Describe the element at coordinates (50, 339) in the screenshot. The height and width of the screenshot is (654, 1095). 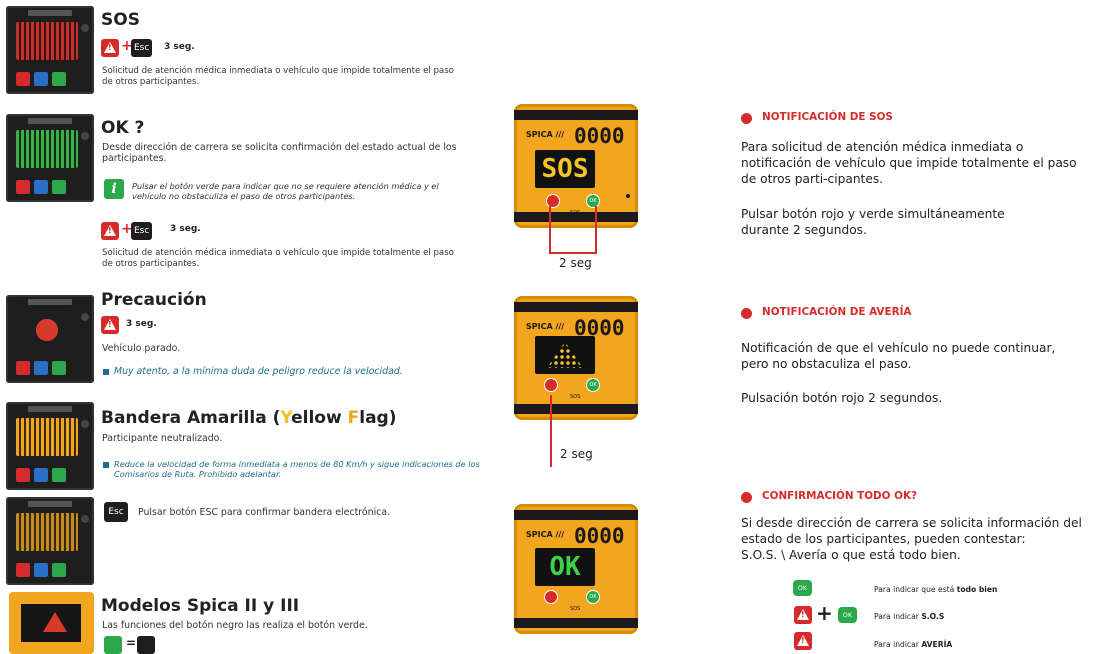
I see `device-photo-precaucion` at that location.